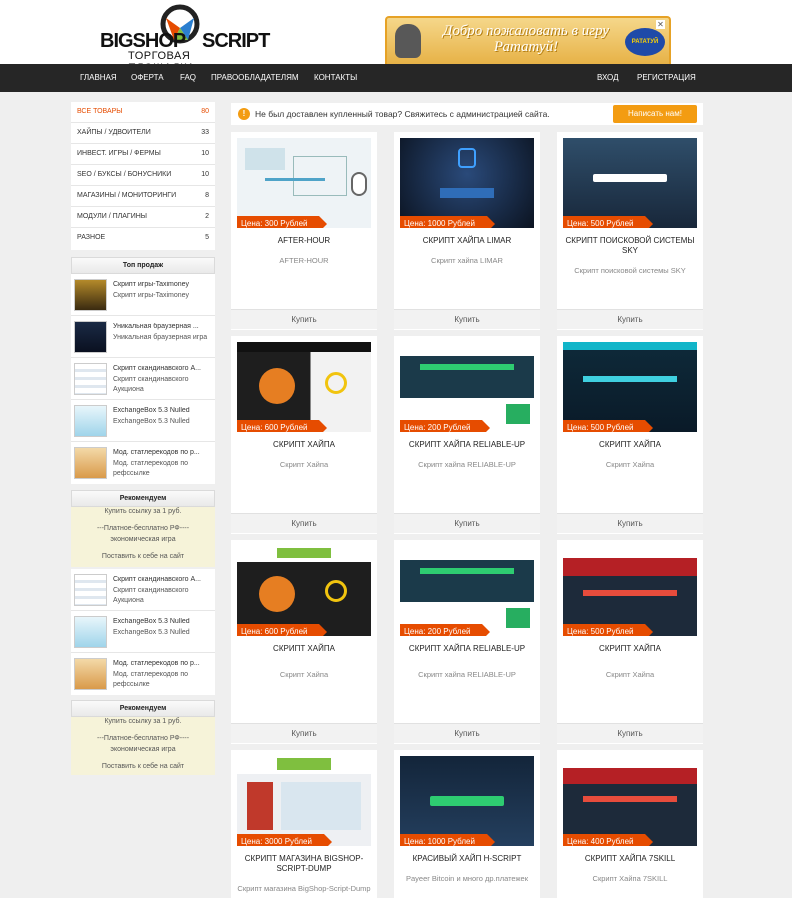 This screenshot has width=792, height=898. Describe the element at coordinates (205, 111) in the screenshot. I see `category-count: 80` at that location.